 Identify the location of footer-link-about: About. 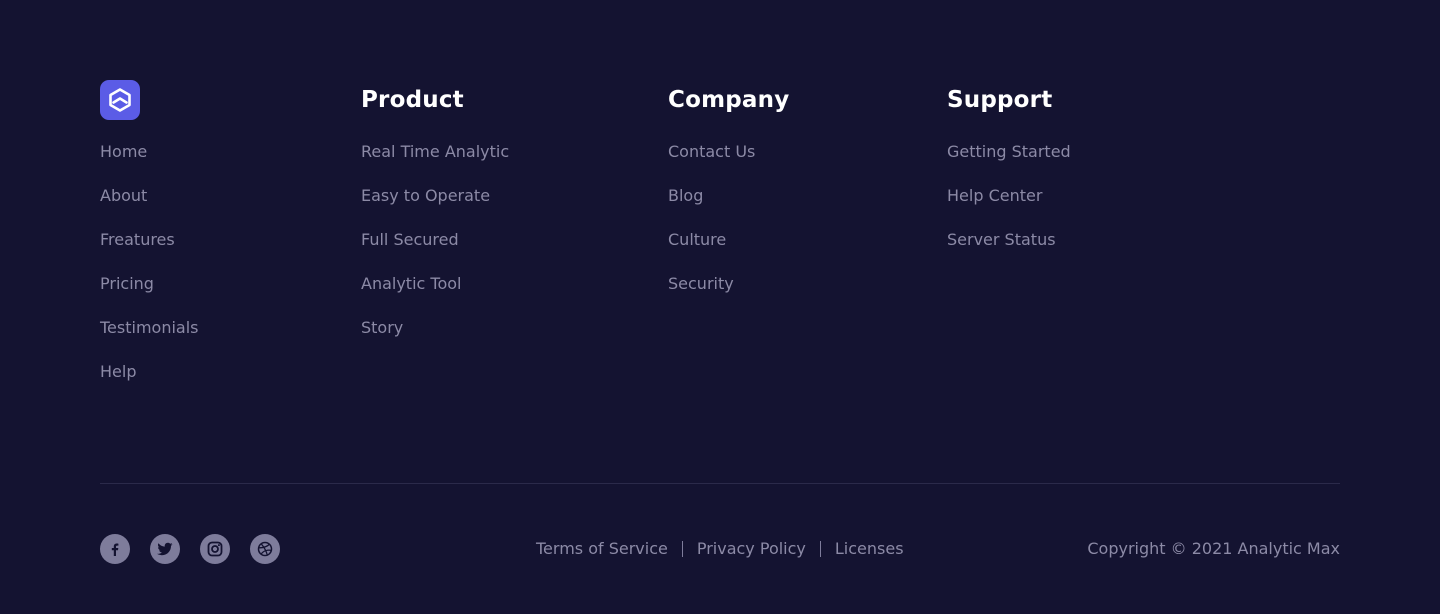
(123, 196).